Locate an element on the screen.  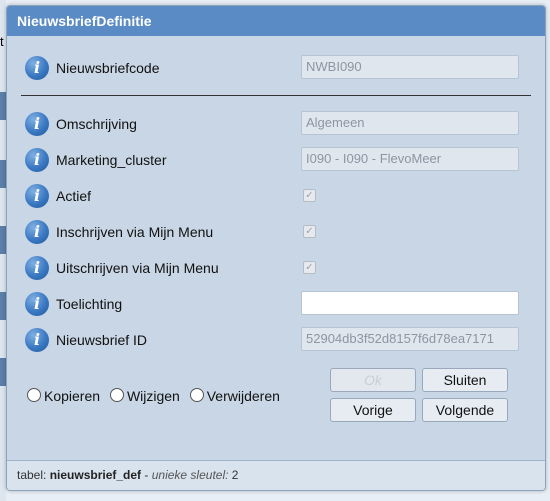
field-label: Nieuwsbriefcode is located at coordinates (108, 68).